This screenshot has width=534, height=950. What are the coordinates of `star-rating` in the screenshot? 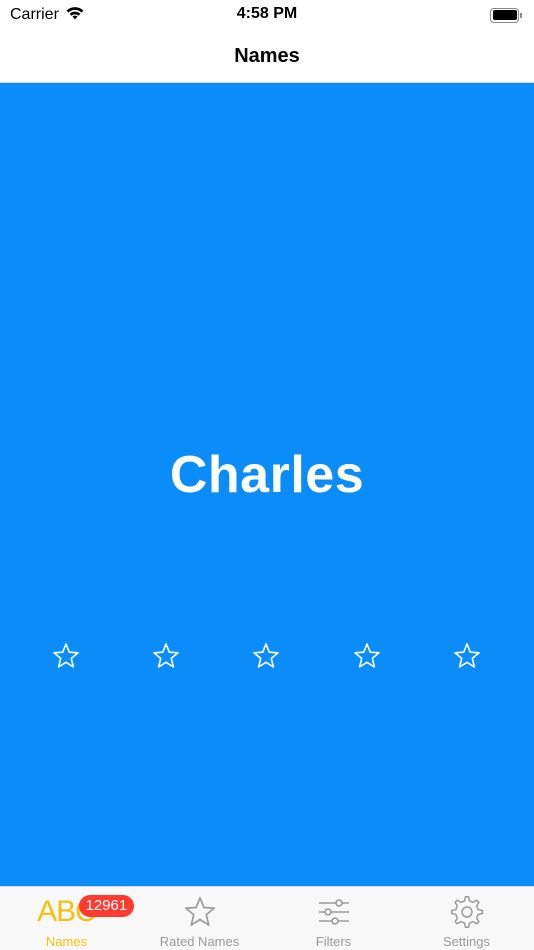 It's located at (267, 657).